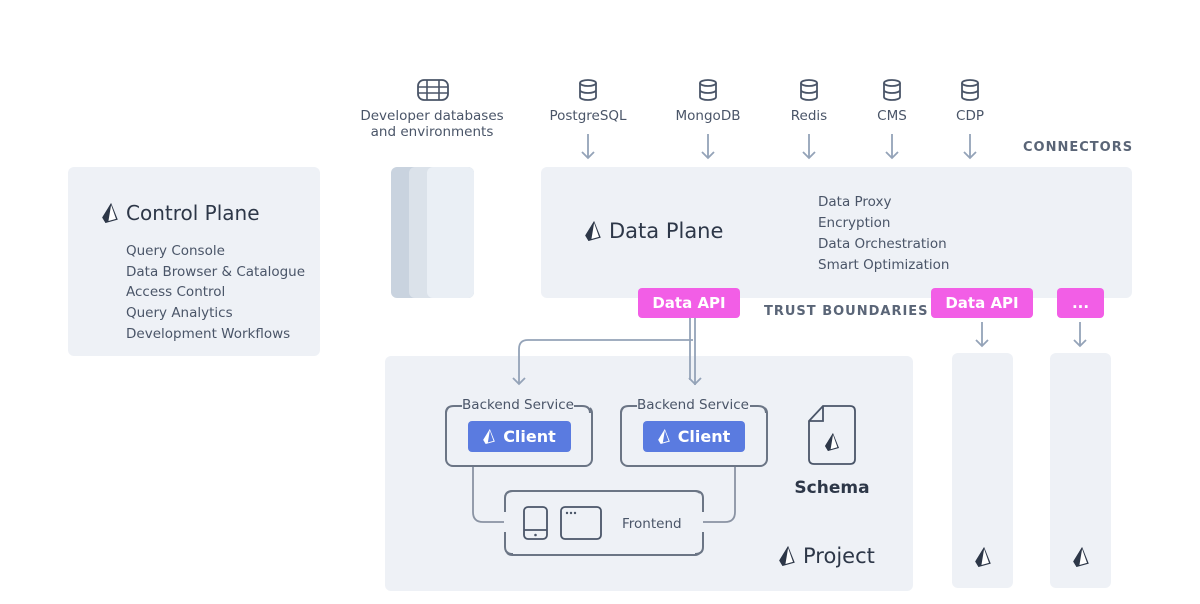 Image resolution: width=1200 pixels, height=604 pixels. Describe the element at coordinates (832, 488) in the screenshot. I see `schema-label: Schema` at that location.